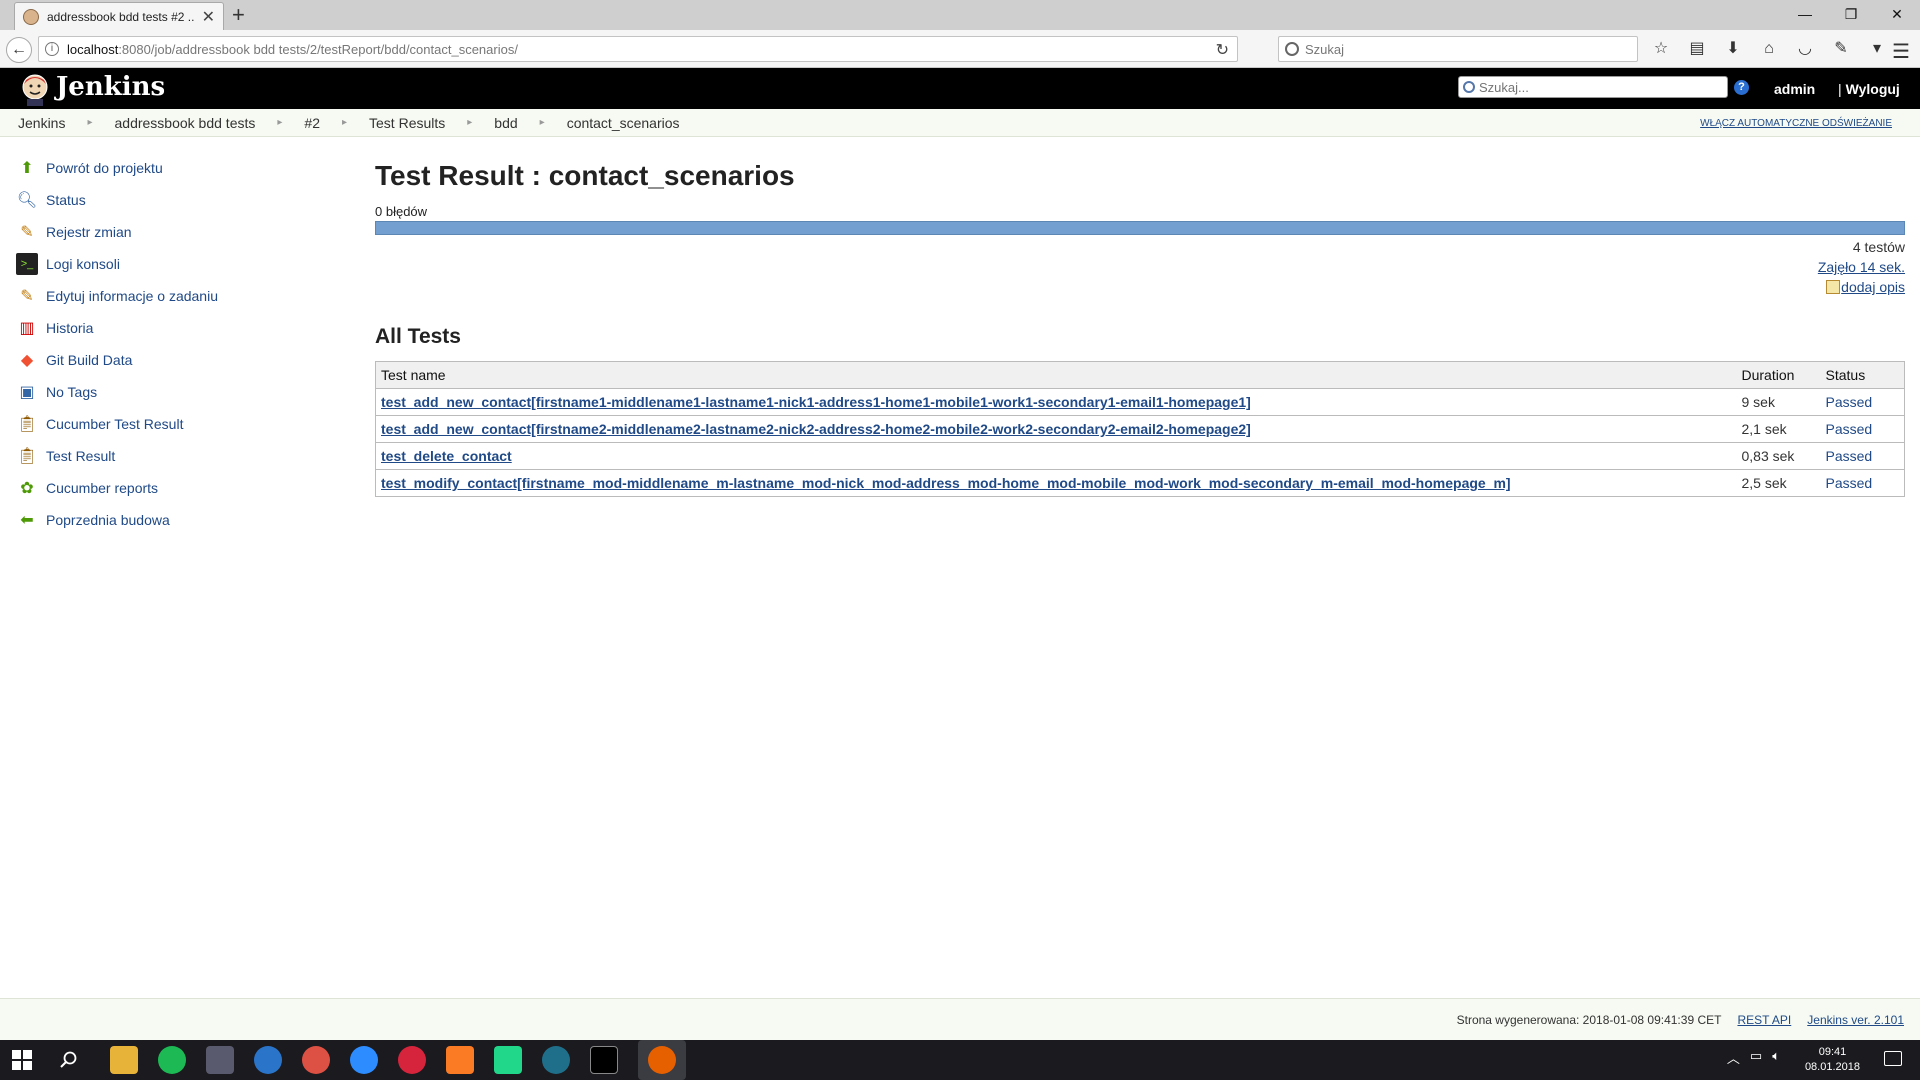  I want to click on duration-cell: 2,1 sek, so click(1778, 429).